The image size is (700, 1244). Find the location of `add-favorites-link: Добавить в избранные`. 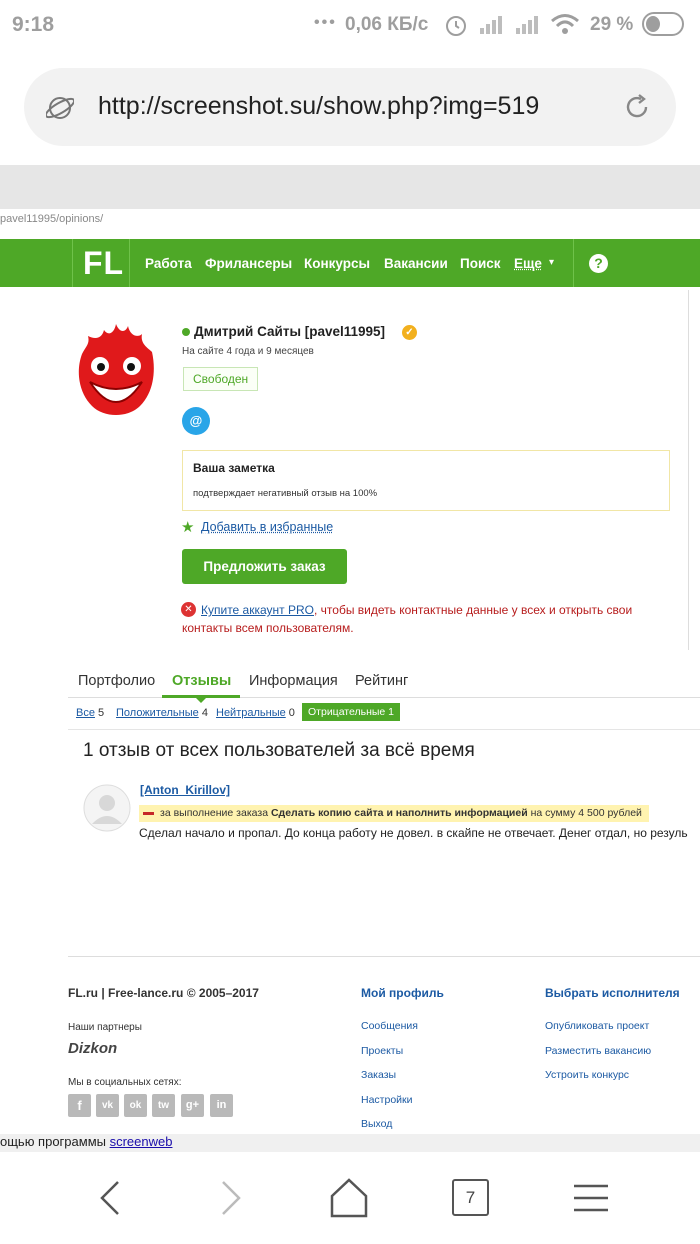

add-favorites-link: Добавить в избранные is located at coordinates (267, 527).